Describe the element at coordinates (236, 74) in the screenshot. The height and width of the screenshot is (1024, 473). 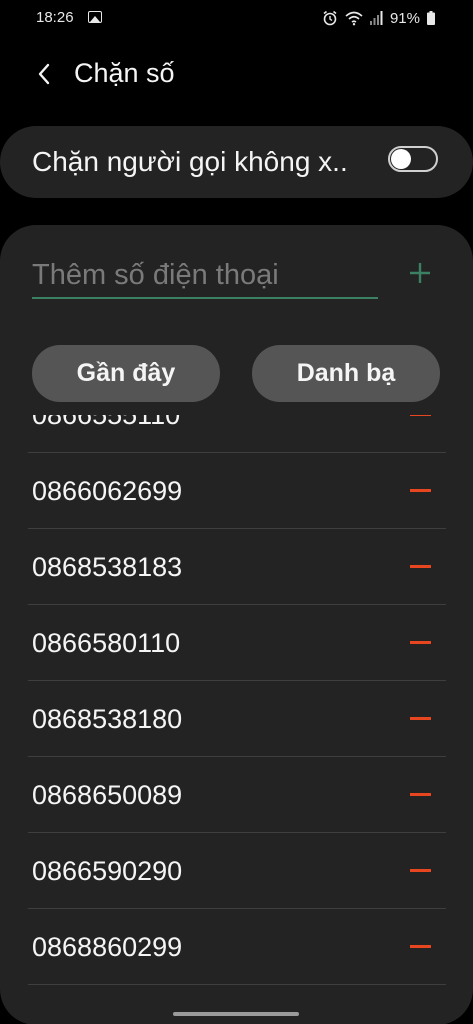
I see `header: Chặn số` at that location.